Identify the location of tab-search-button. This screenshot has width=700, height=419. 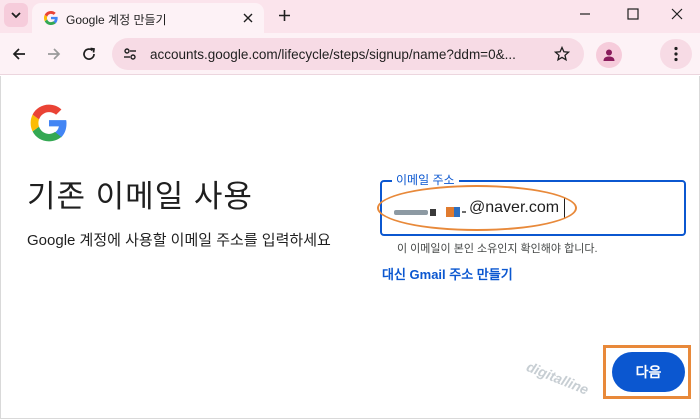
(16, 15).